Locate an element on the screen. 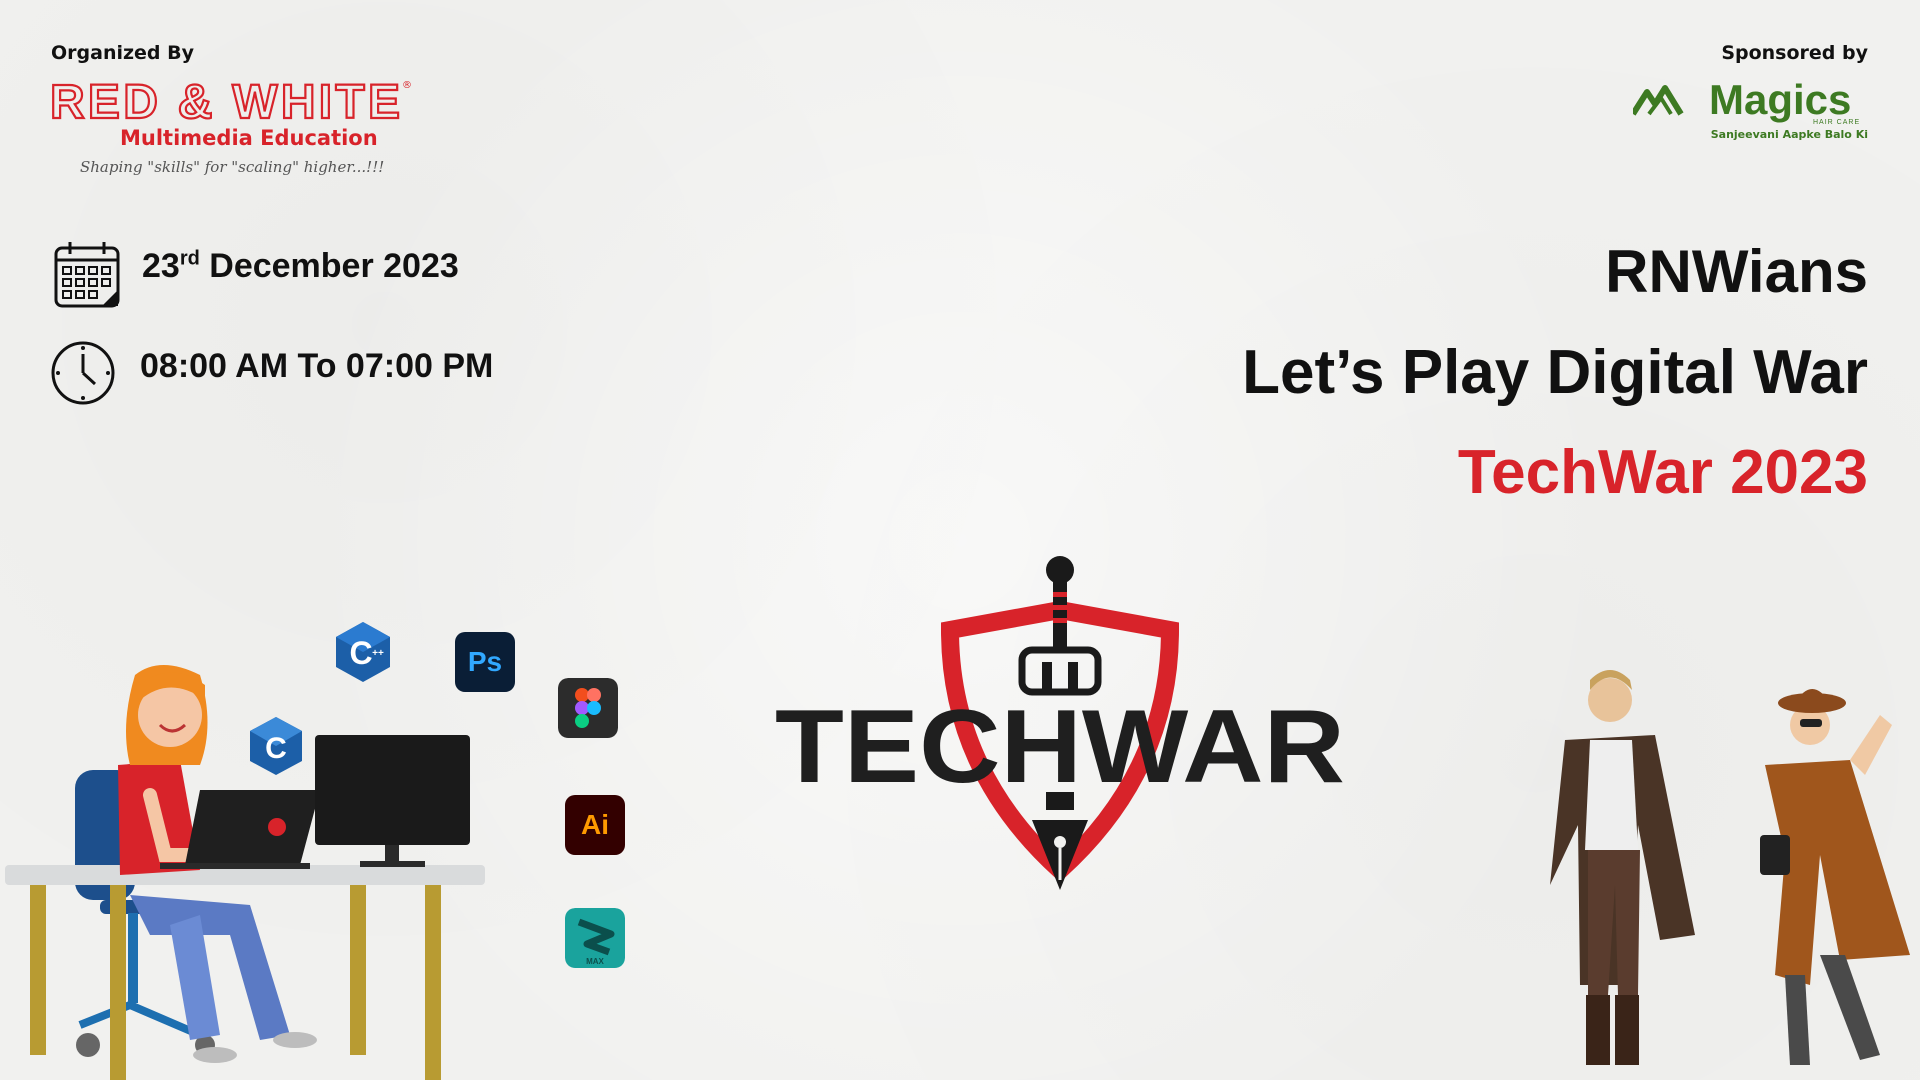 The image size is (1920, 1080). techwar-logo: TECHWAR is located at coordinates (1060, 723).